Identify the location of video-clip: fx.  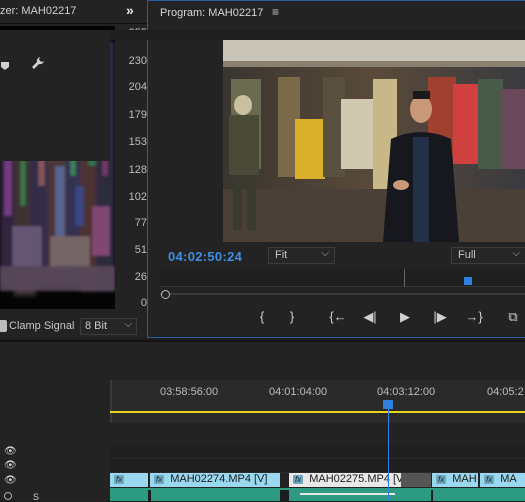
(129, 480).